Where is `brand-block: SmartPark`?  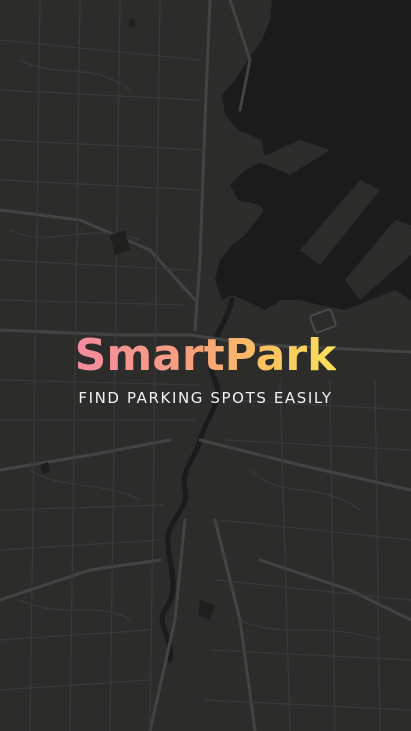 brand-block: SmartPark is located at coordinates (205, 356).